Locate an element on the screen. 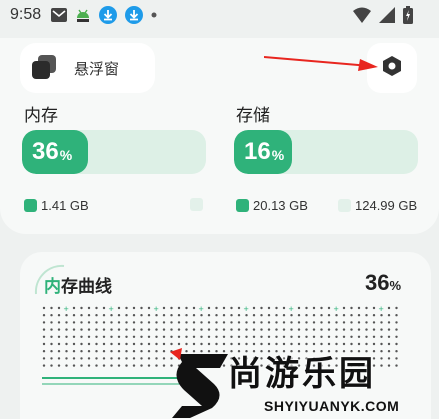  android-debug-icon is located at coordinates (83, 15).